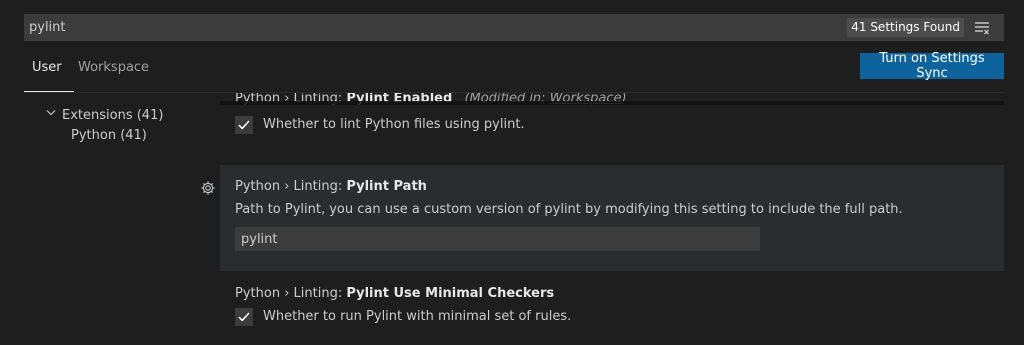 The height and width of the screenshot is (345, 1024). Describe the element at coordinates (244, 125) in the screenshot. I see `pylint-enabled-checkbox` at that location.